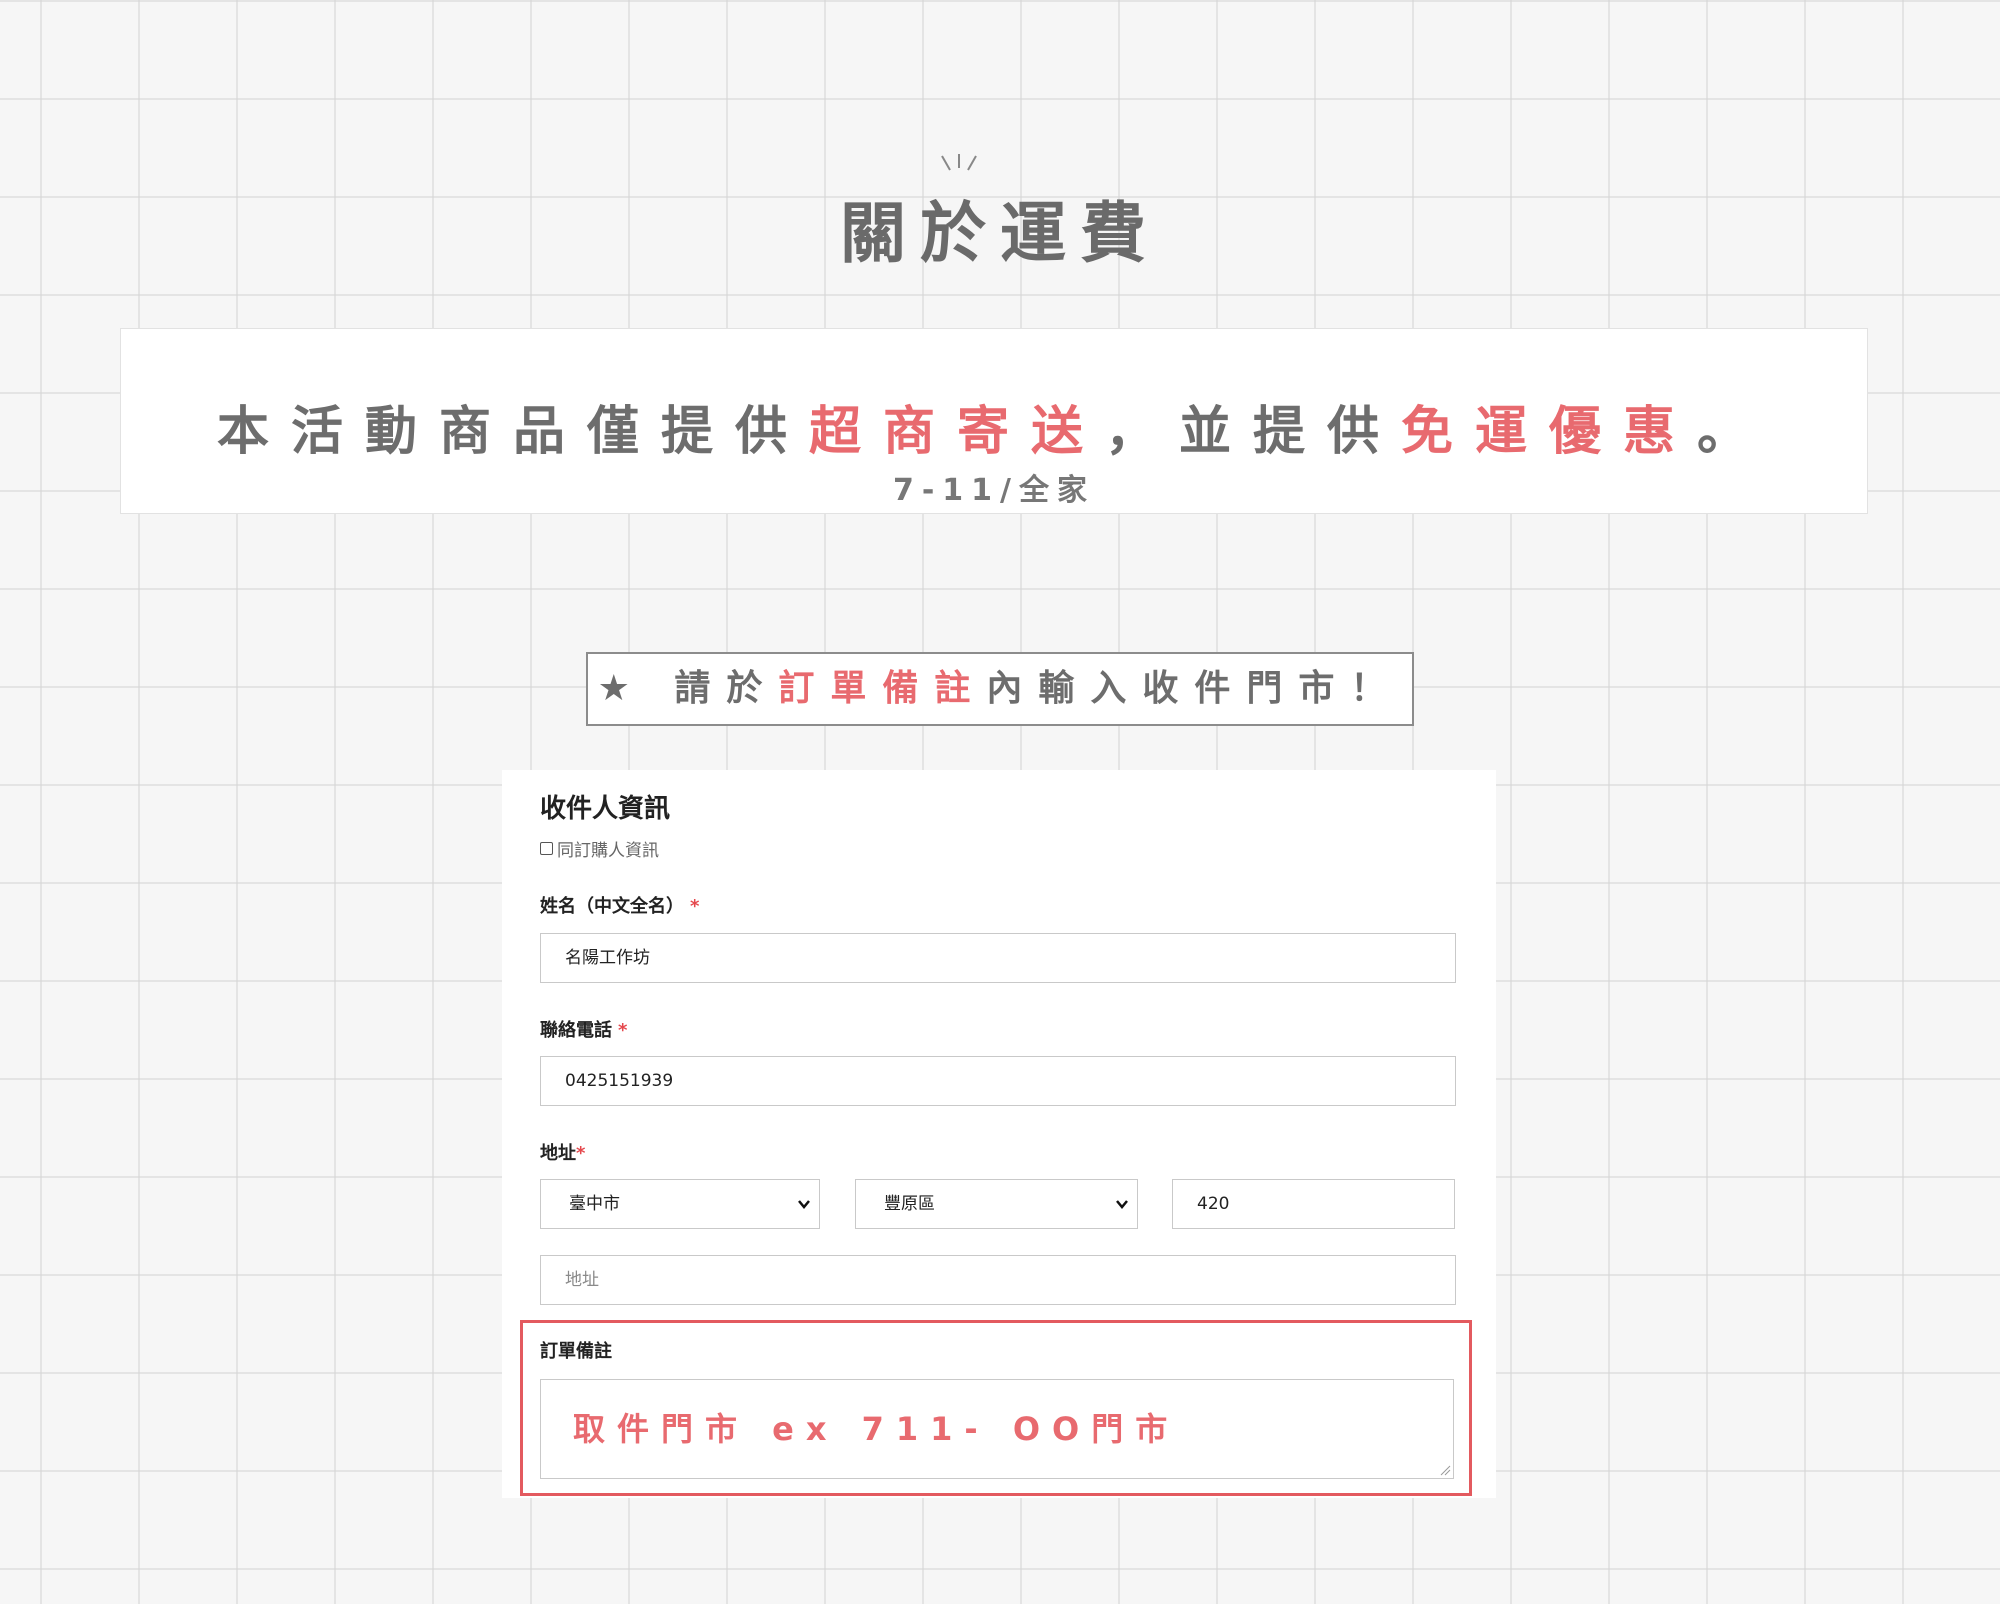  I want to click on remark-highlight-frame: 訂單備註 取件門市 ex 711- OO門市, so click(996, 1408).